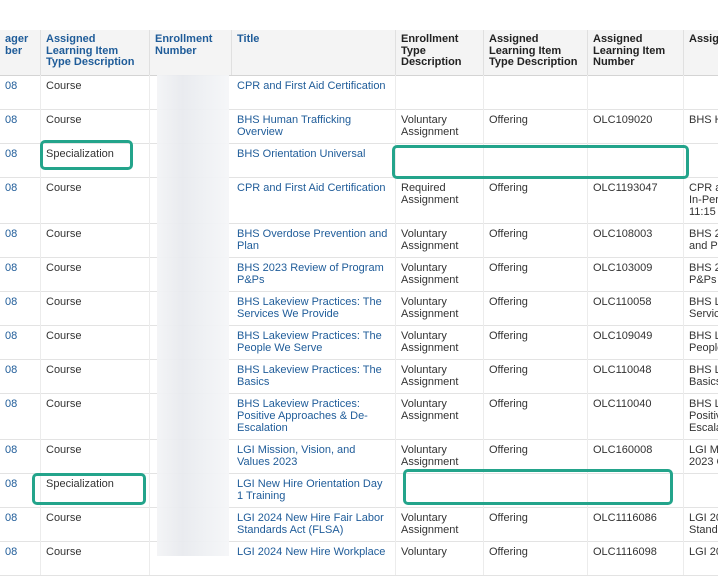 The image size is (718, 576). What do you see at coordinates (636, 274) in the screenshot?
I see `cell-c6: OLC103009` at bounding box center [636, 274].